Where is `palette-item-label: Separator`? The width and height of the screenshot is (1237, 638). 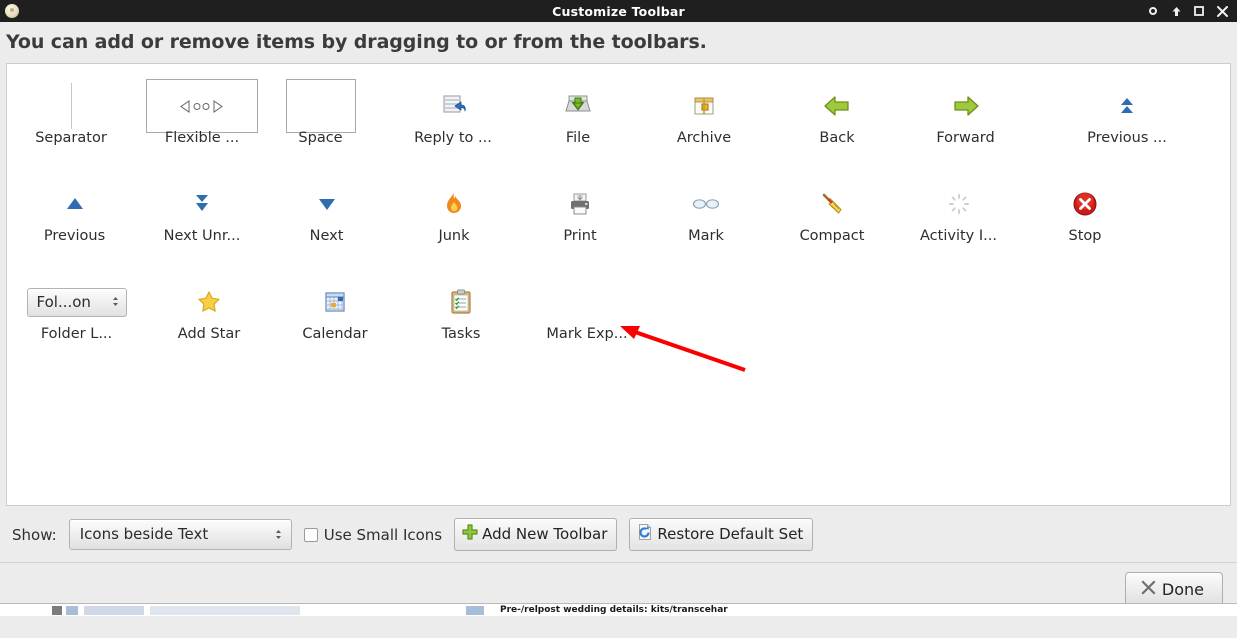 palette-item-label: Separator is located at coordinates (71, 138).